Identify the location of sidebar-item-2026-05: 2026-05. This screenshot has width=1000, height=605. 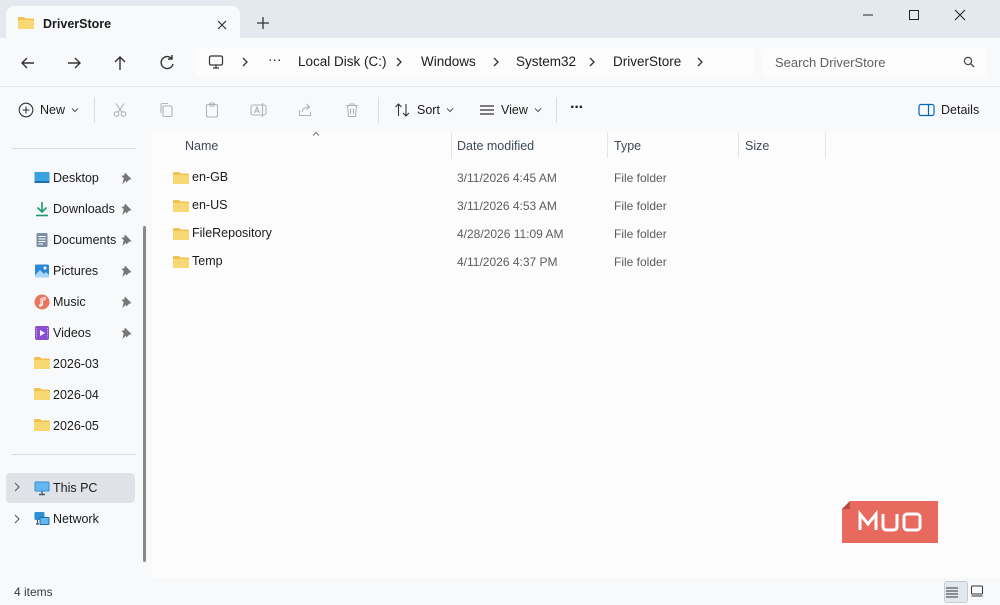
(70, 426).